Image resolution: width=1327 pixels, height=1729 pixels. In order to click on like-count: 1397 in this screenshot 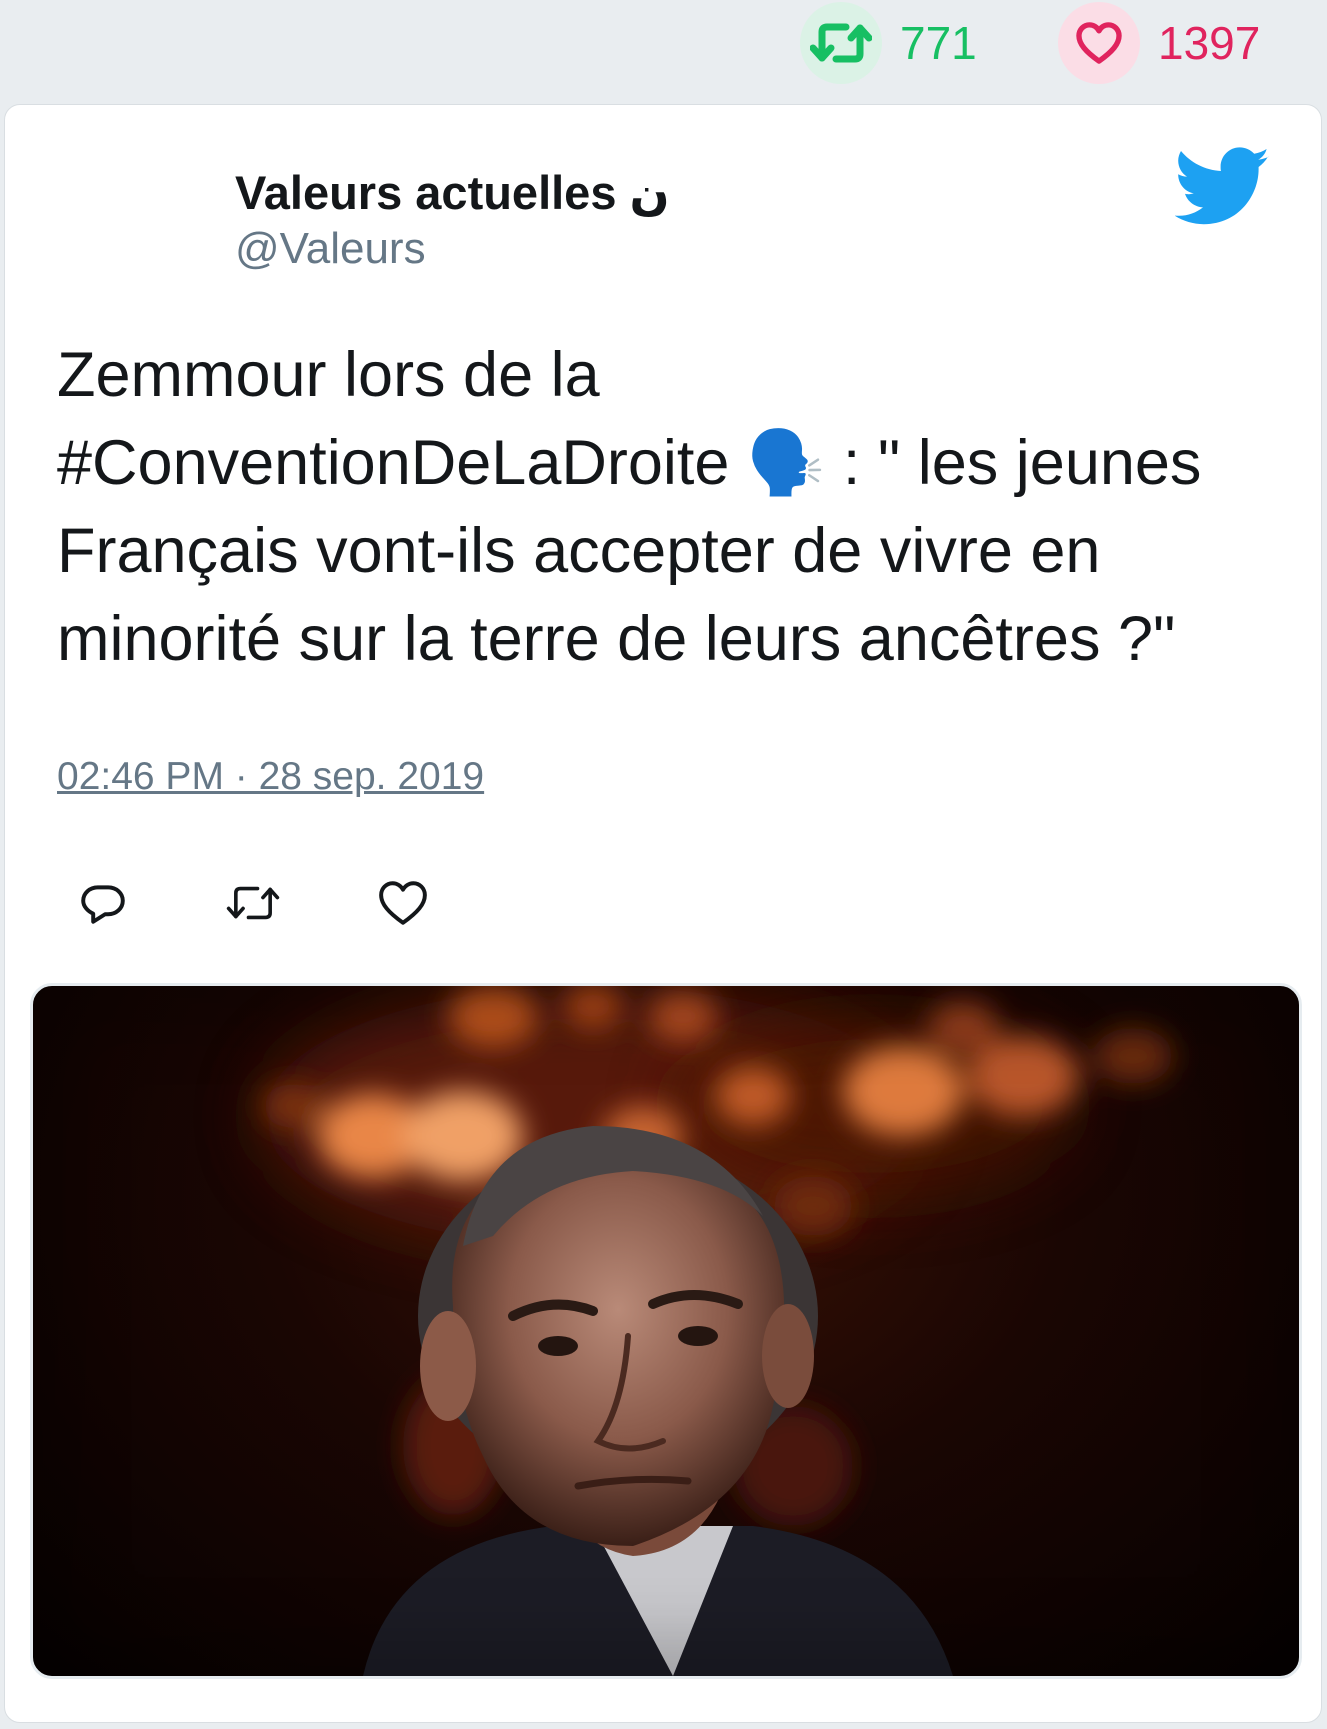, I will do `click(1209, 43)`.